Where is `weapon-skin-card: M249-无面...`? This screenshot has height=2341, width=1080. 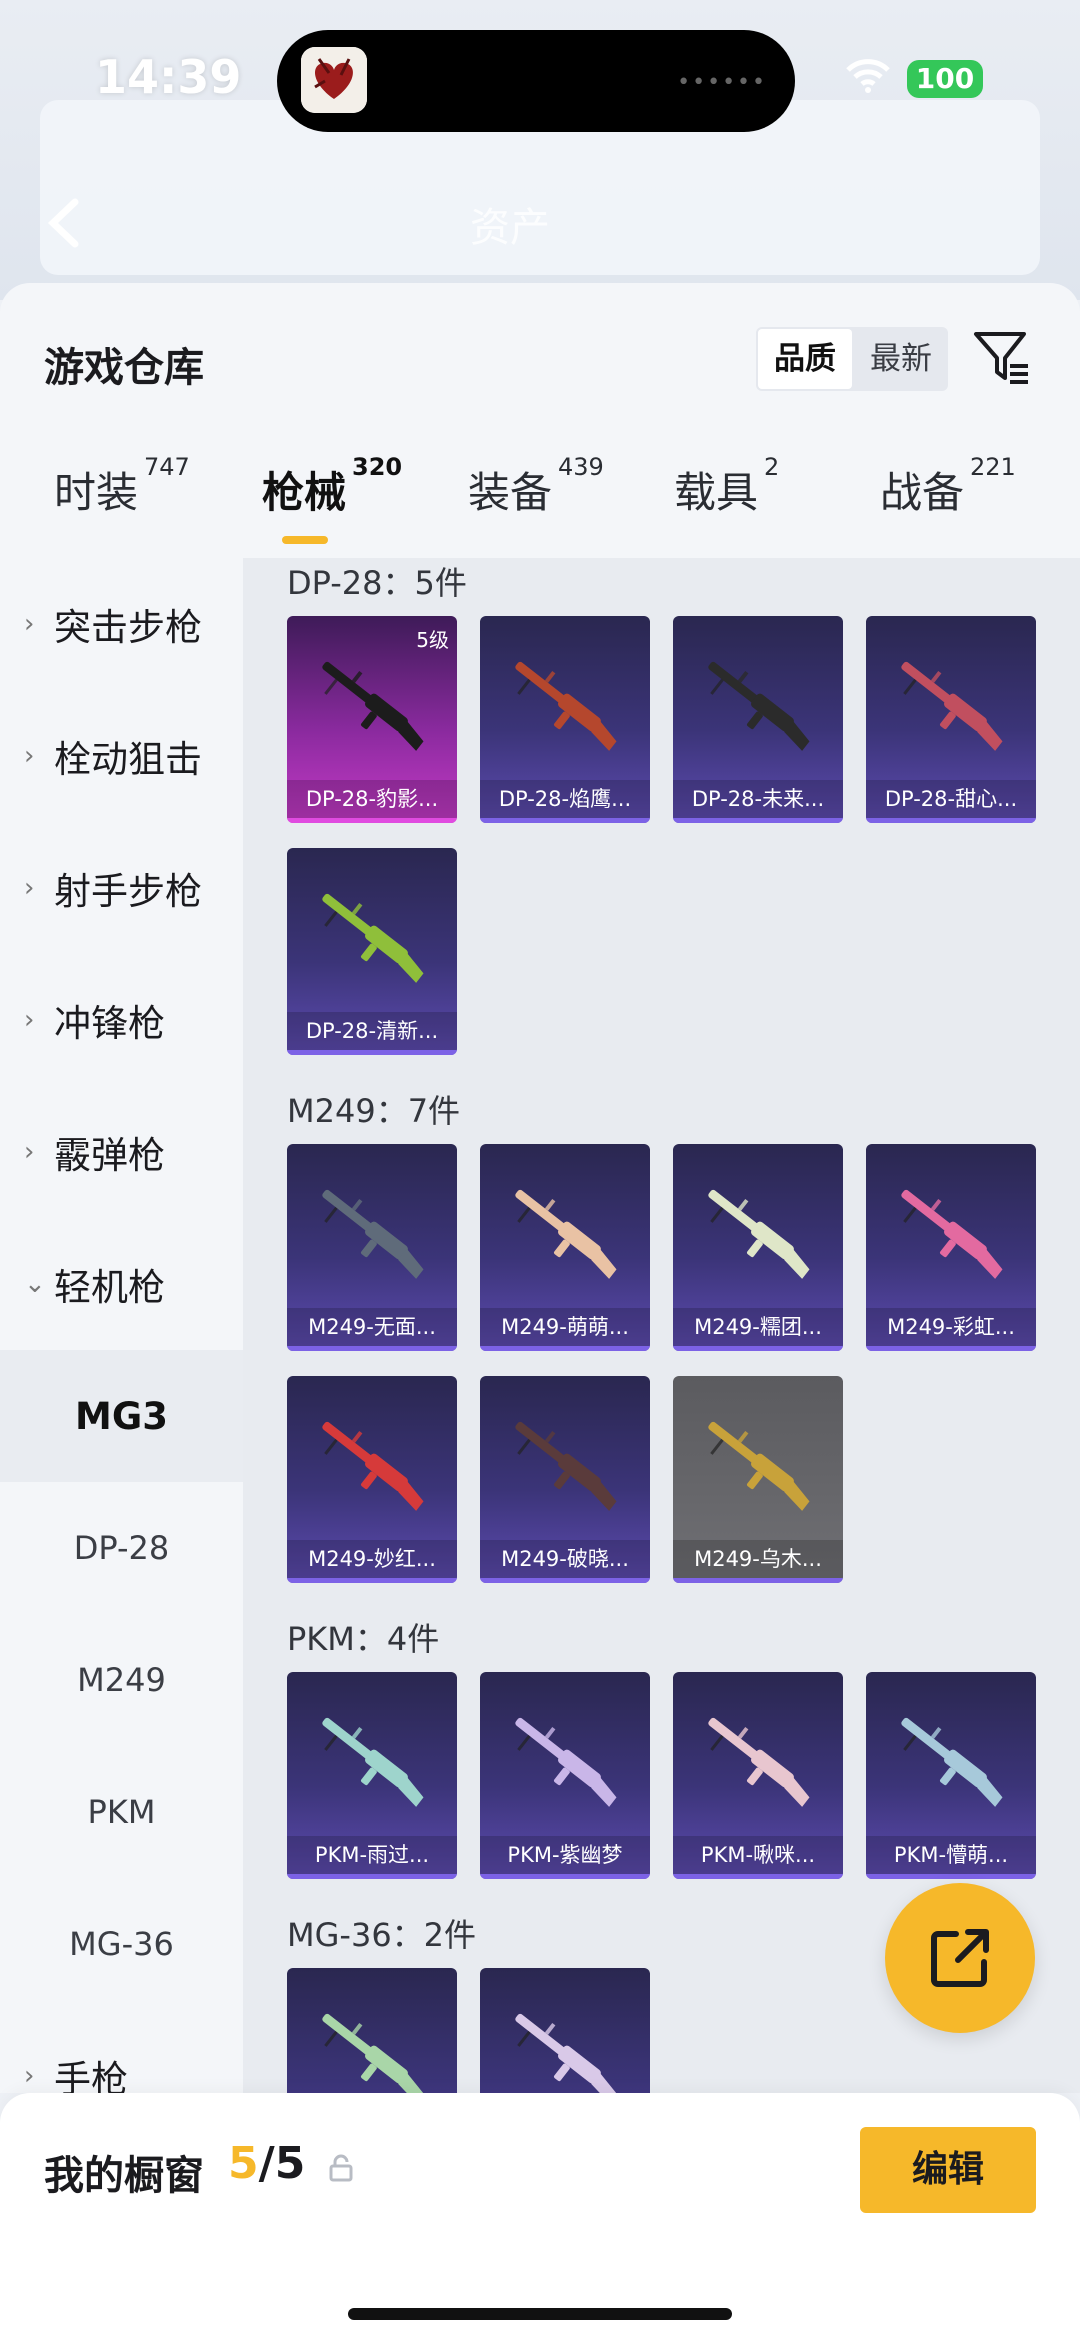
weapon-skin-card: M249-无面... is located at coordinates (372, 1247).